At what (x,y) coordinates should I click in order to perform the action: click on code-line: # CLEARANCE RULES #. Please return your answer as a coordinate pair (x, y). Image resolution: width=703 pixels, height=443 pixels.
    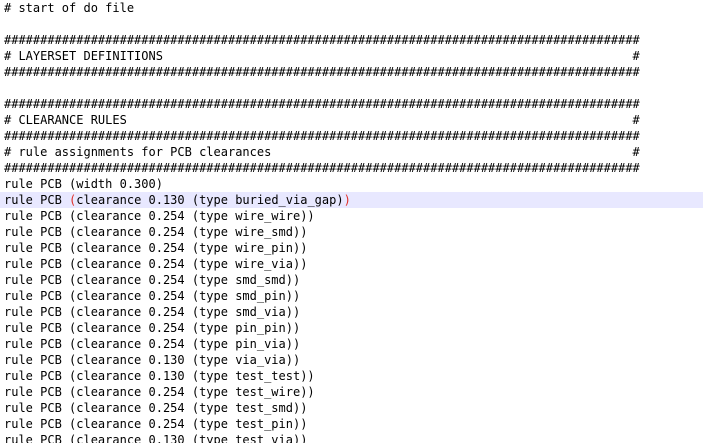
    Looking at the image, I should click on (322, 120).